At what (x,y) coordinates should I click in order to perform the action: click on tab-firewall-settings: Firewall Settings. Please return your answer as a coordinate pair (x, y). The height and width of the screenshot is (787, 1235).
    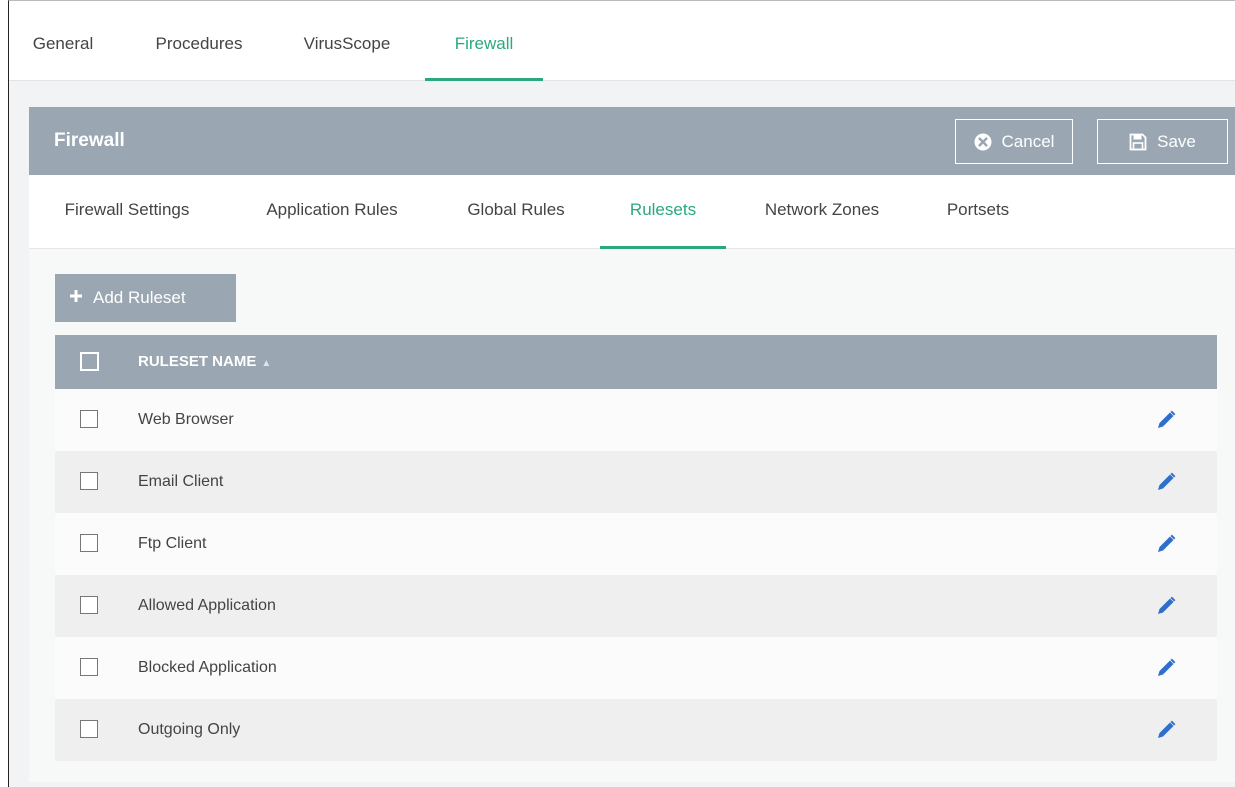
    Looking at the image, I should click on (127, 212).